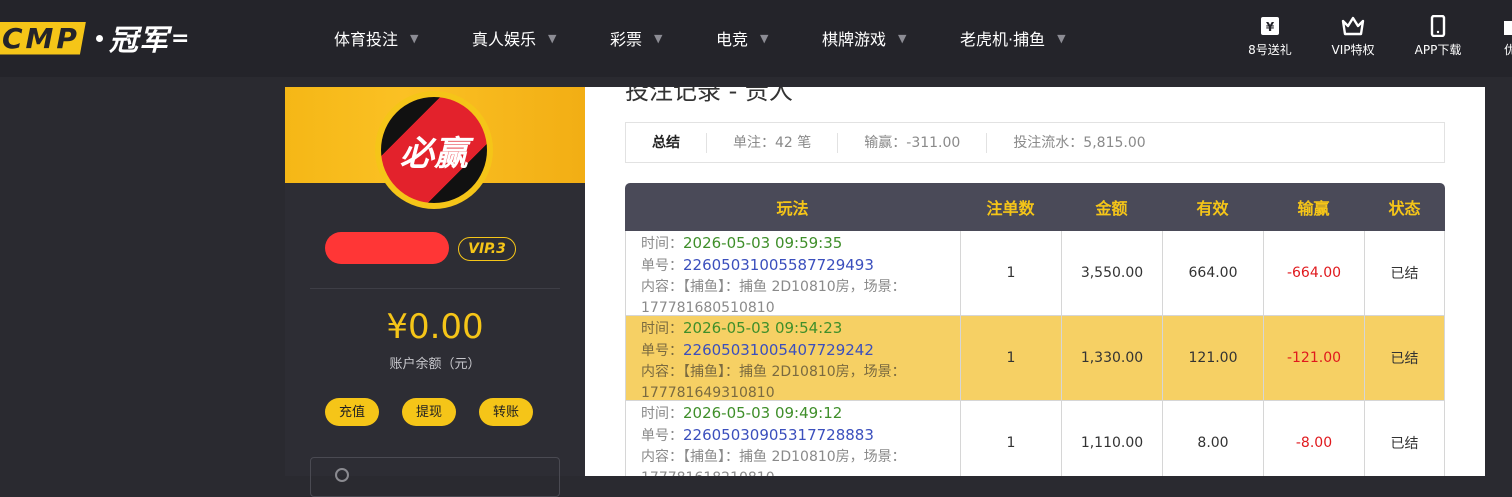 The width and height of the screenshot is (1512, 497). Describe the element at coordinates (1003, 39) in the screenshot. I see `nav-label: 老虎机·捕鱼` at that location.